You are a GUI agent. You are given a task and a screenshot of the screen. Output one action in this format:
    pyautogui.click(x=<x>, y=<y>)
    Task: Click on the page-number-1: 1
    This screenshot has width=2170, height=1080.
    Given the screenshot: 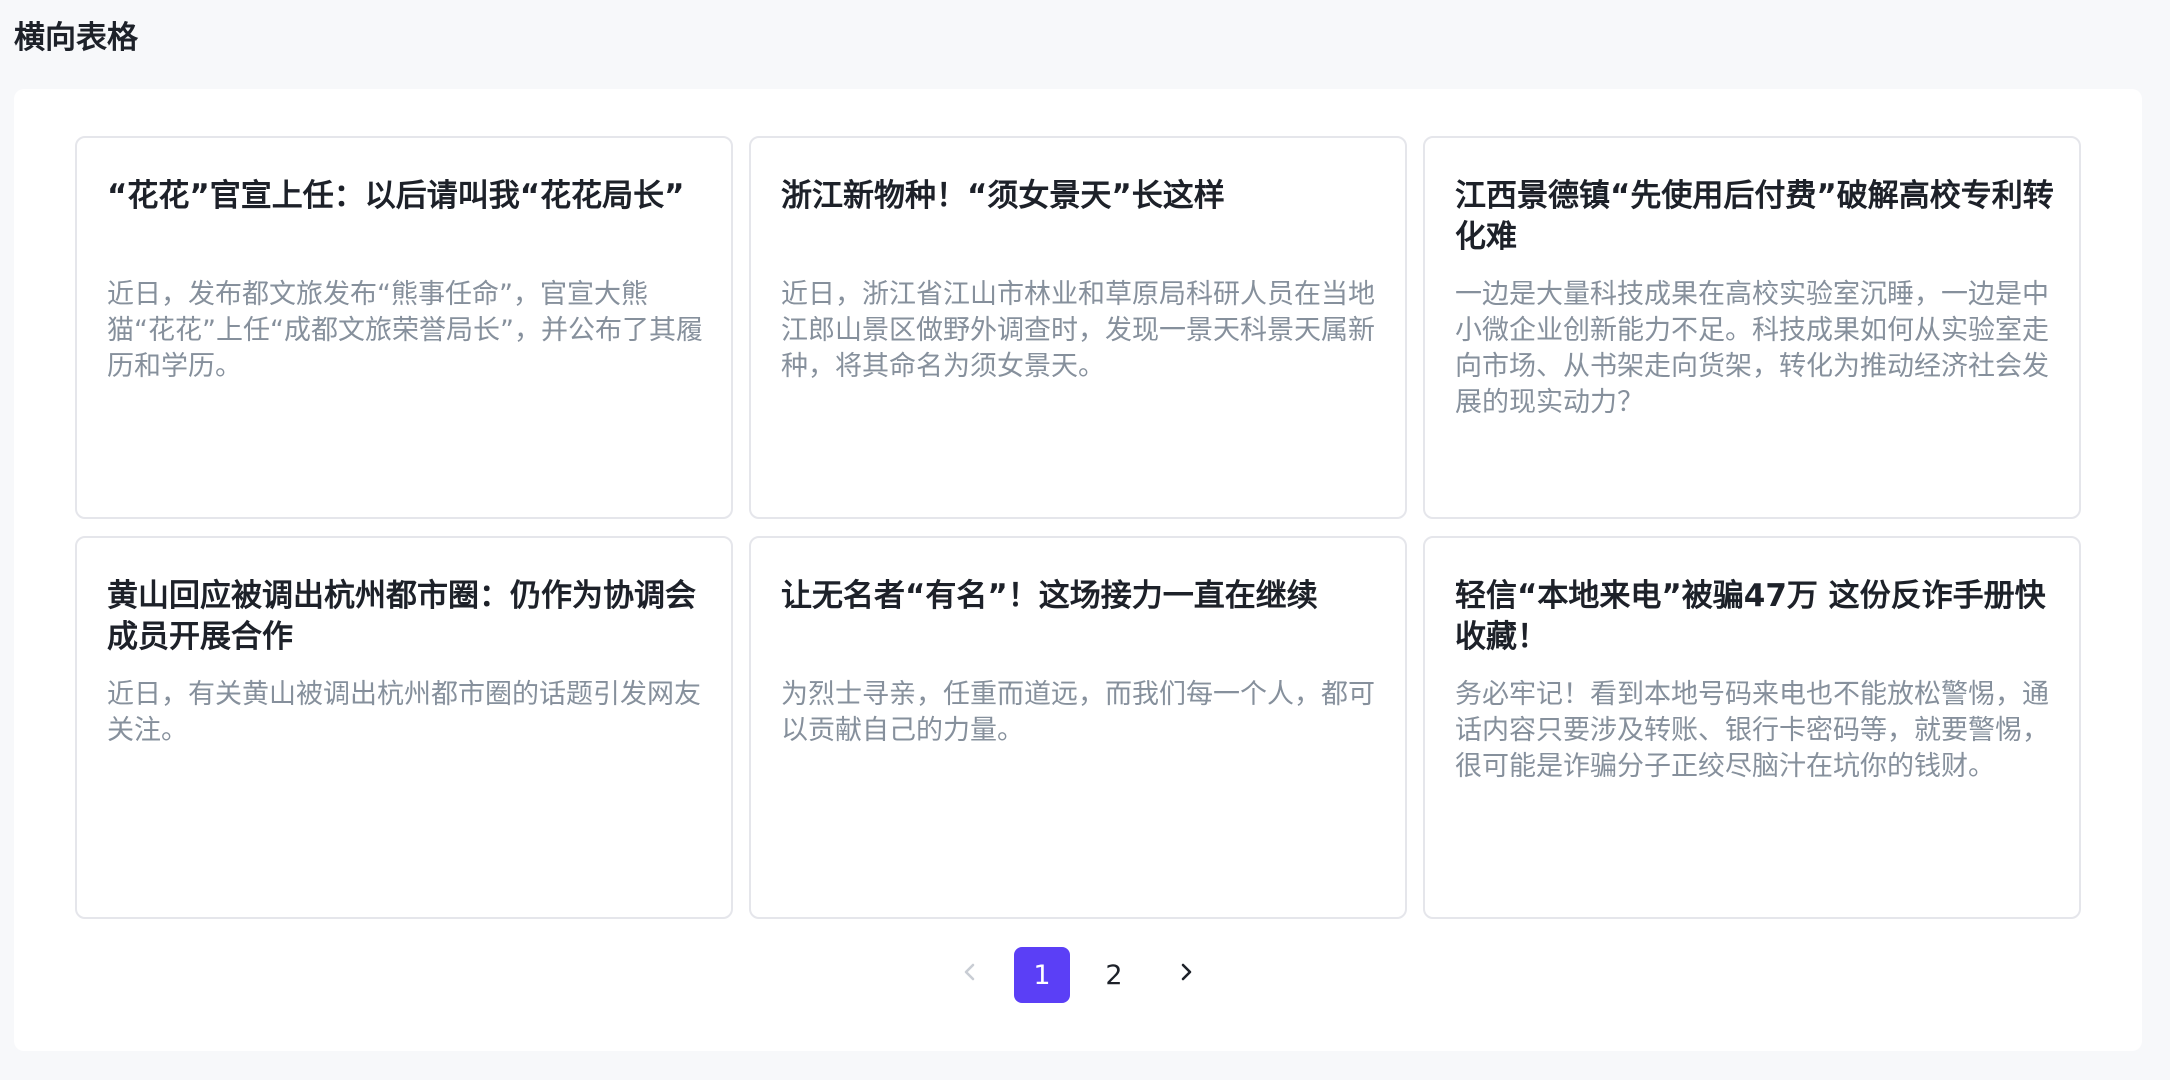 What is the action you would take?
    pyautogui.click(x=1042, y=975)
    